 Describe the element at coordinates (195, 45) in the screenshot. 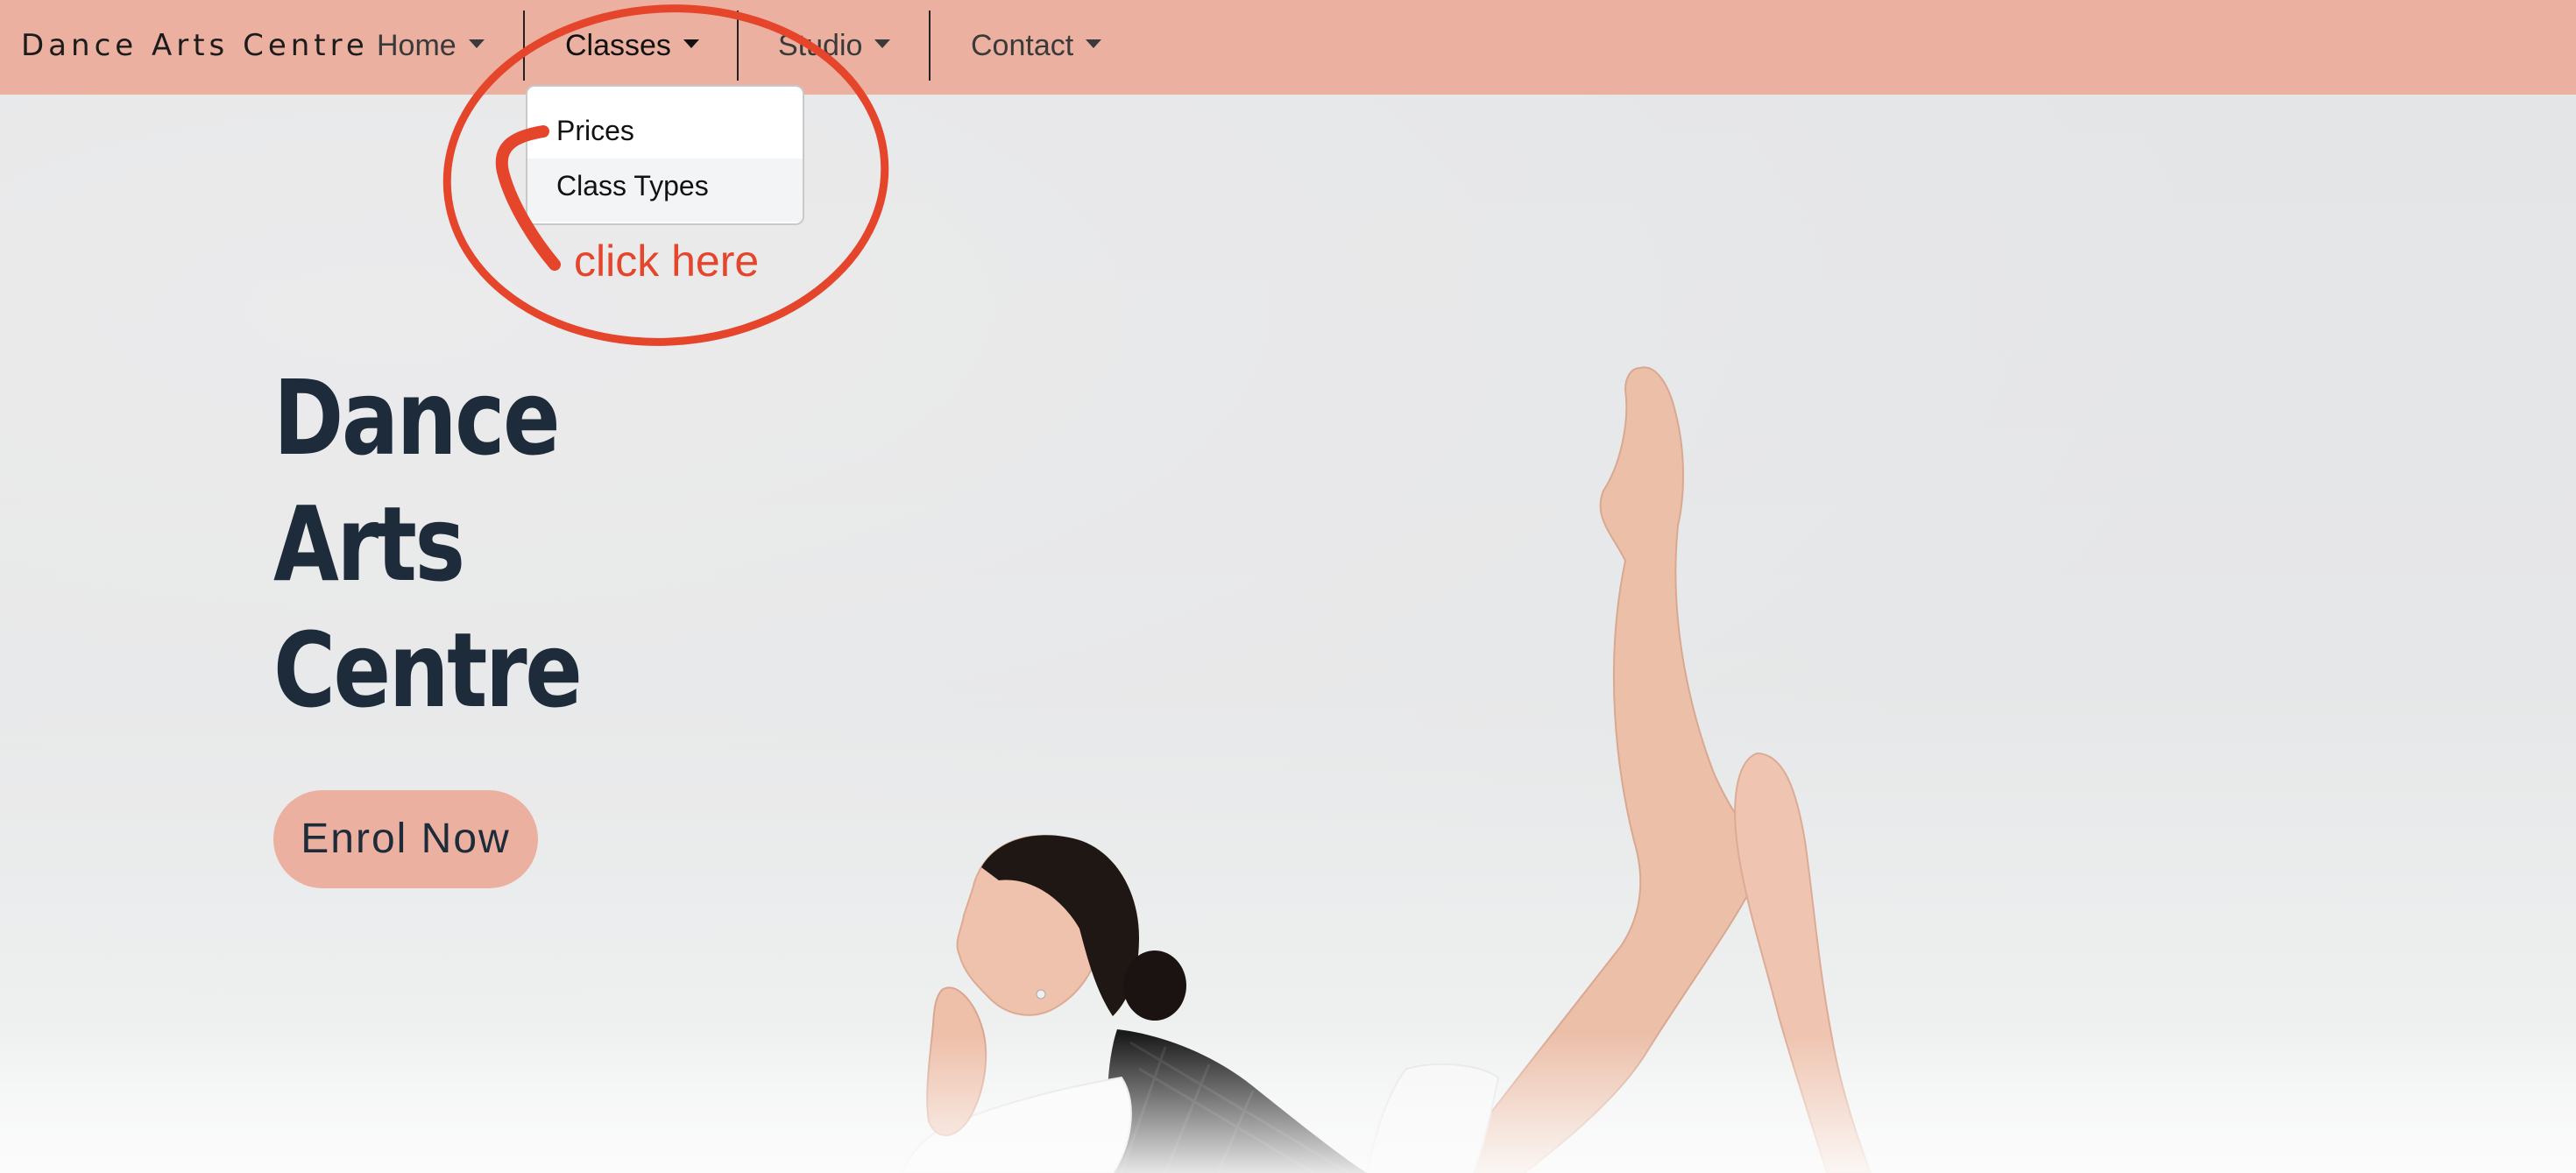

I see `brand-logo: Dance Arts Centre` at that location.